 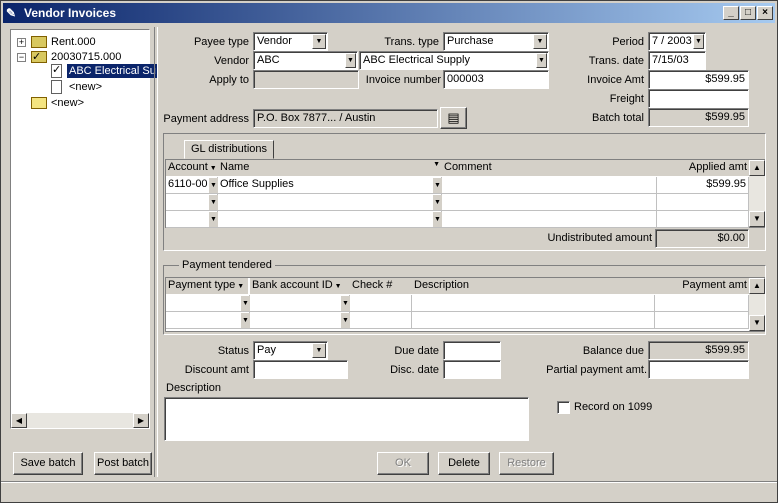 What do you see at coordinates (330, 185) in the screenshot?
I see `gl-cell-name: Office Supplies` at bounding box center [330, 185].